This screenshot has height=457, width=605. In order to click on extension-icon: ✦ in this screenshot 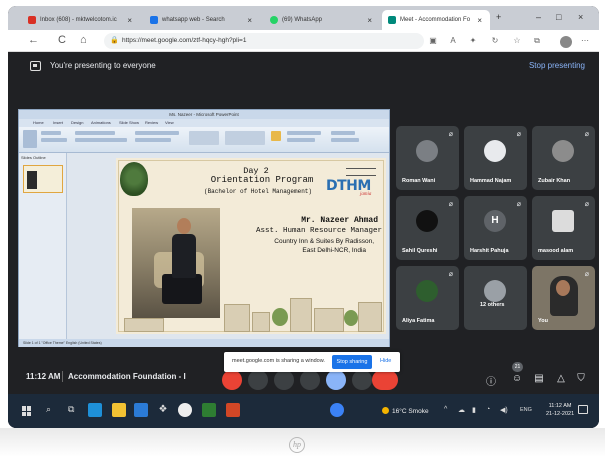, I will do `click(473, 41)`.